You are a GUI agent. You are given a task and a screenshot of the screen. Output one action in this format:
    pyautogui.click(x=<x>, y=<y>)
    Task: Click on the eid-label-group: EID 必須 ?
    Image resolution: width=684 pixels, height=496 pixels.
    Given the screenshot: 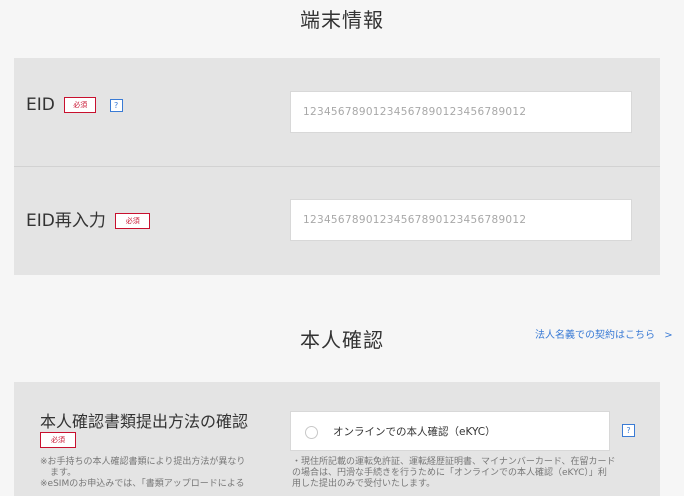 What is the action you would take?
    pyautogui.click(x=74, y=105)
    